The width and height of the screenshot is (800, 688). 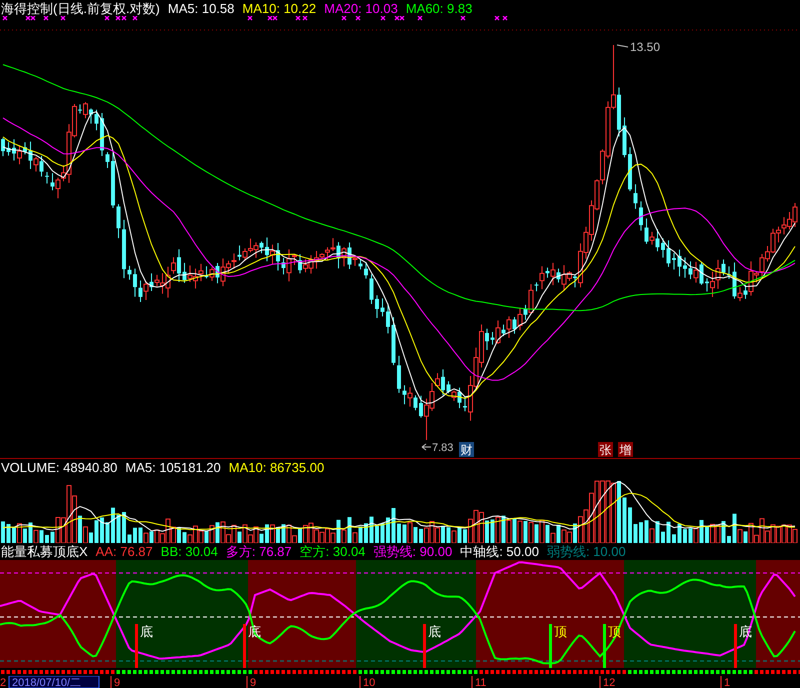 I want to click on indicator-value: 中轴线: 50.00, so click(x=499, y=551).